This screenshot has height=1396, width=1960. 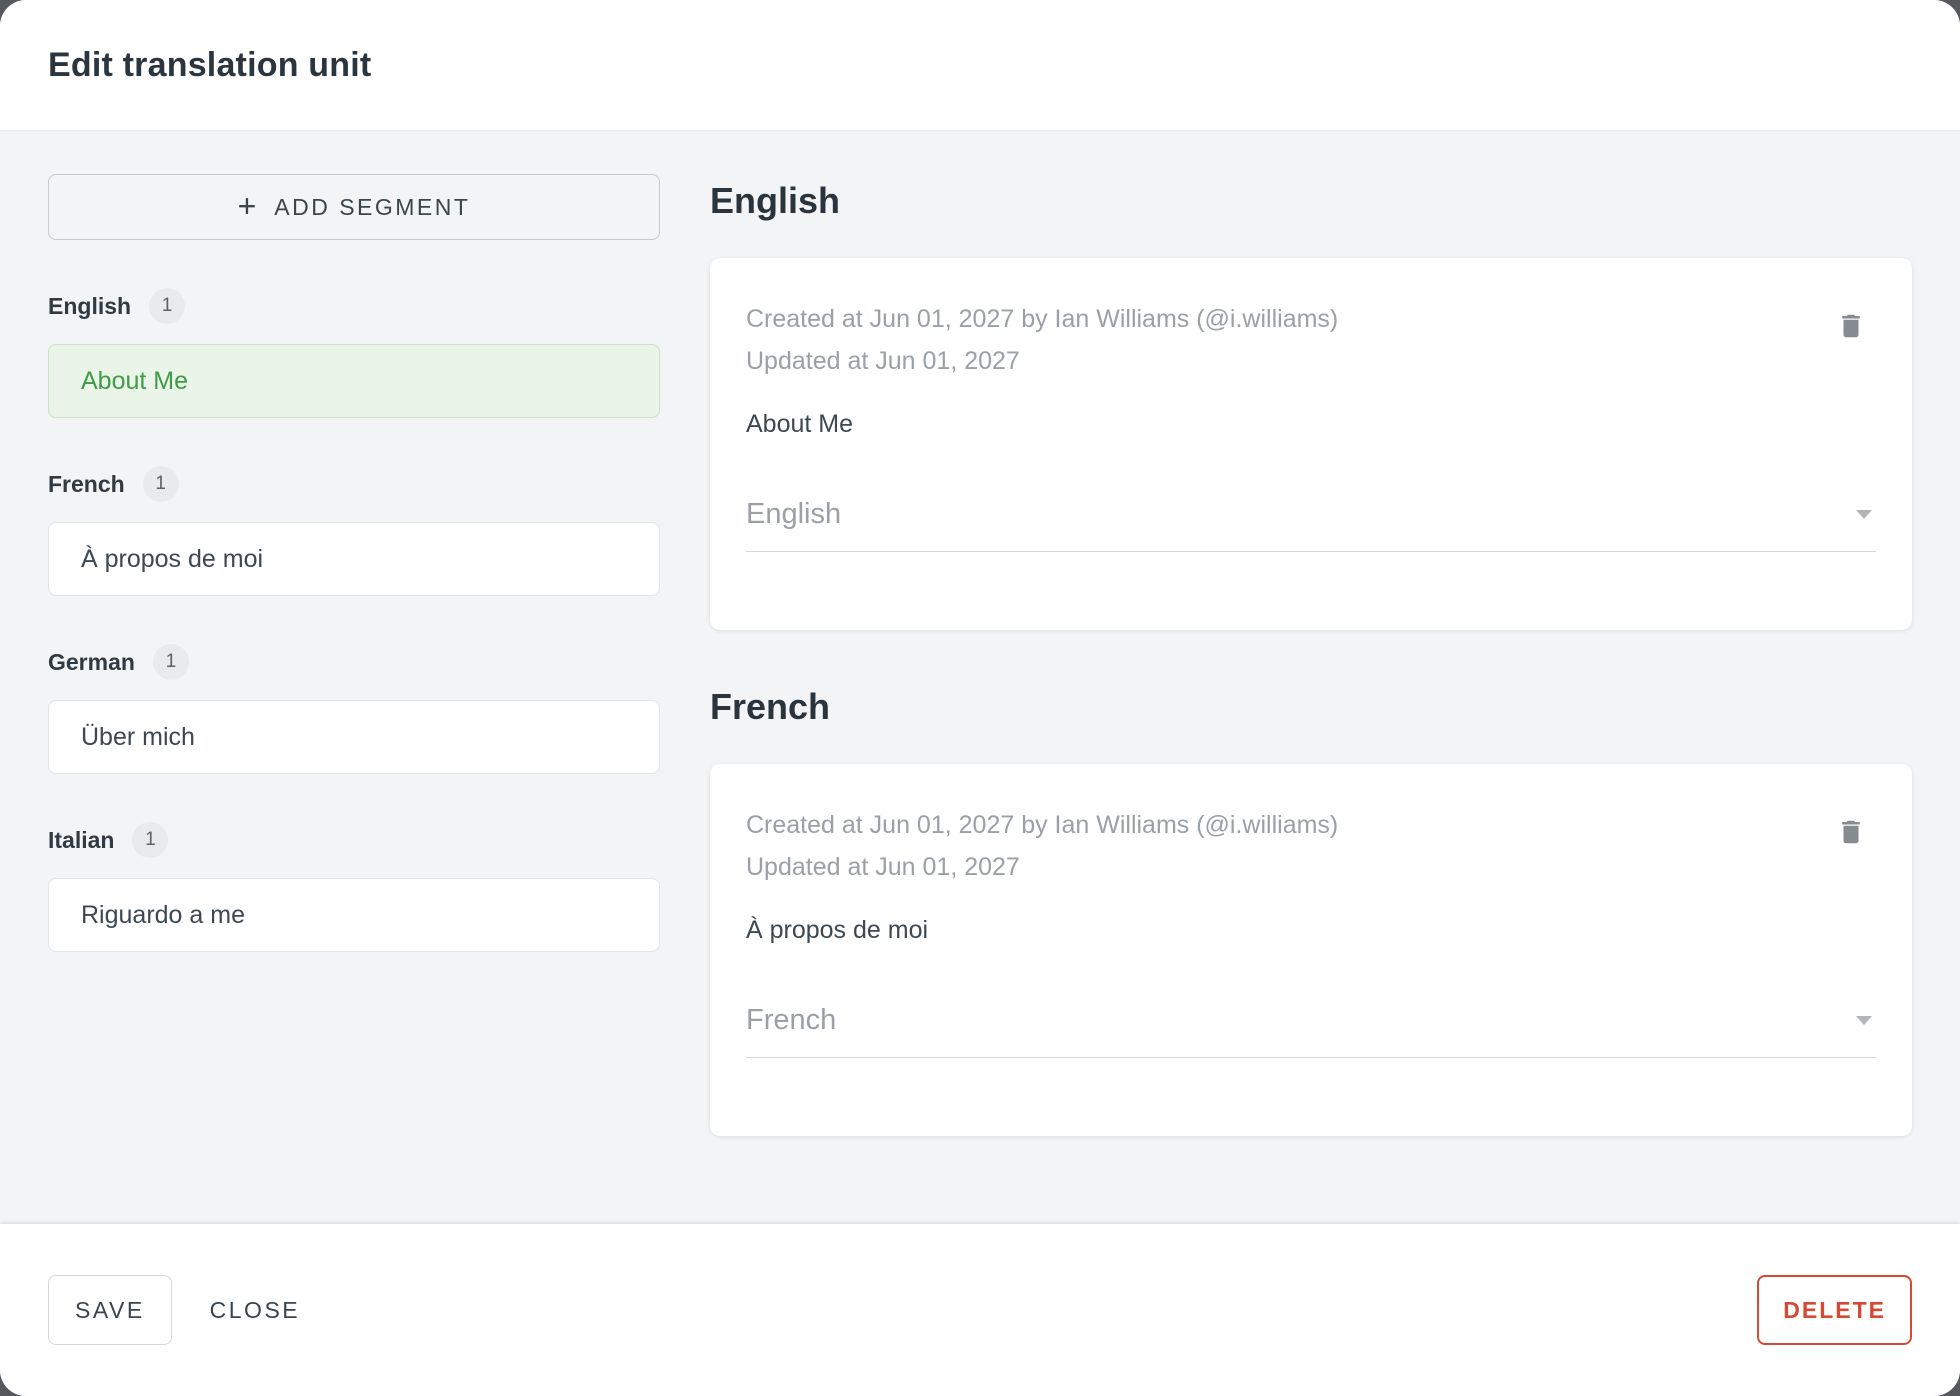 I want to click on language-select-value: English, so click(x=794, y=514).